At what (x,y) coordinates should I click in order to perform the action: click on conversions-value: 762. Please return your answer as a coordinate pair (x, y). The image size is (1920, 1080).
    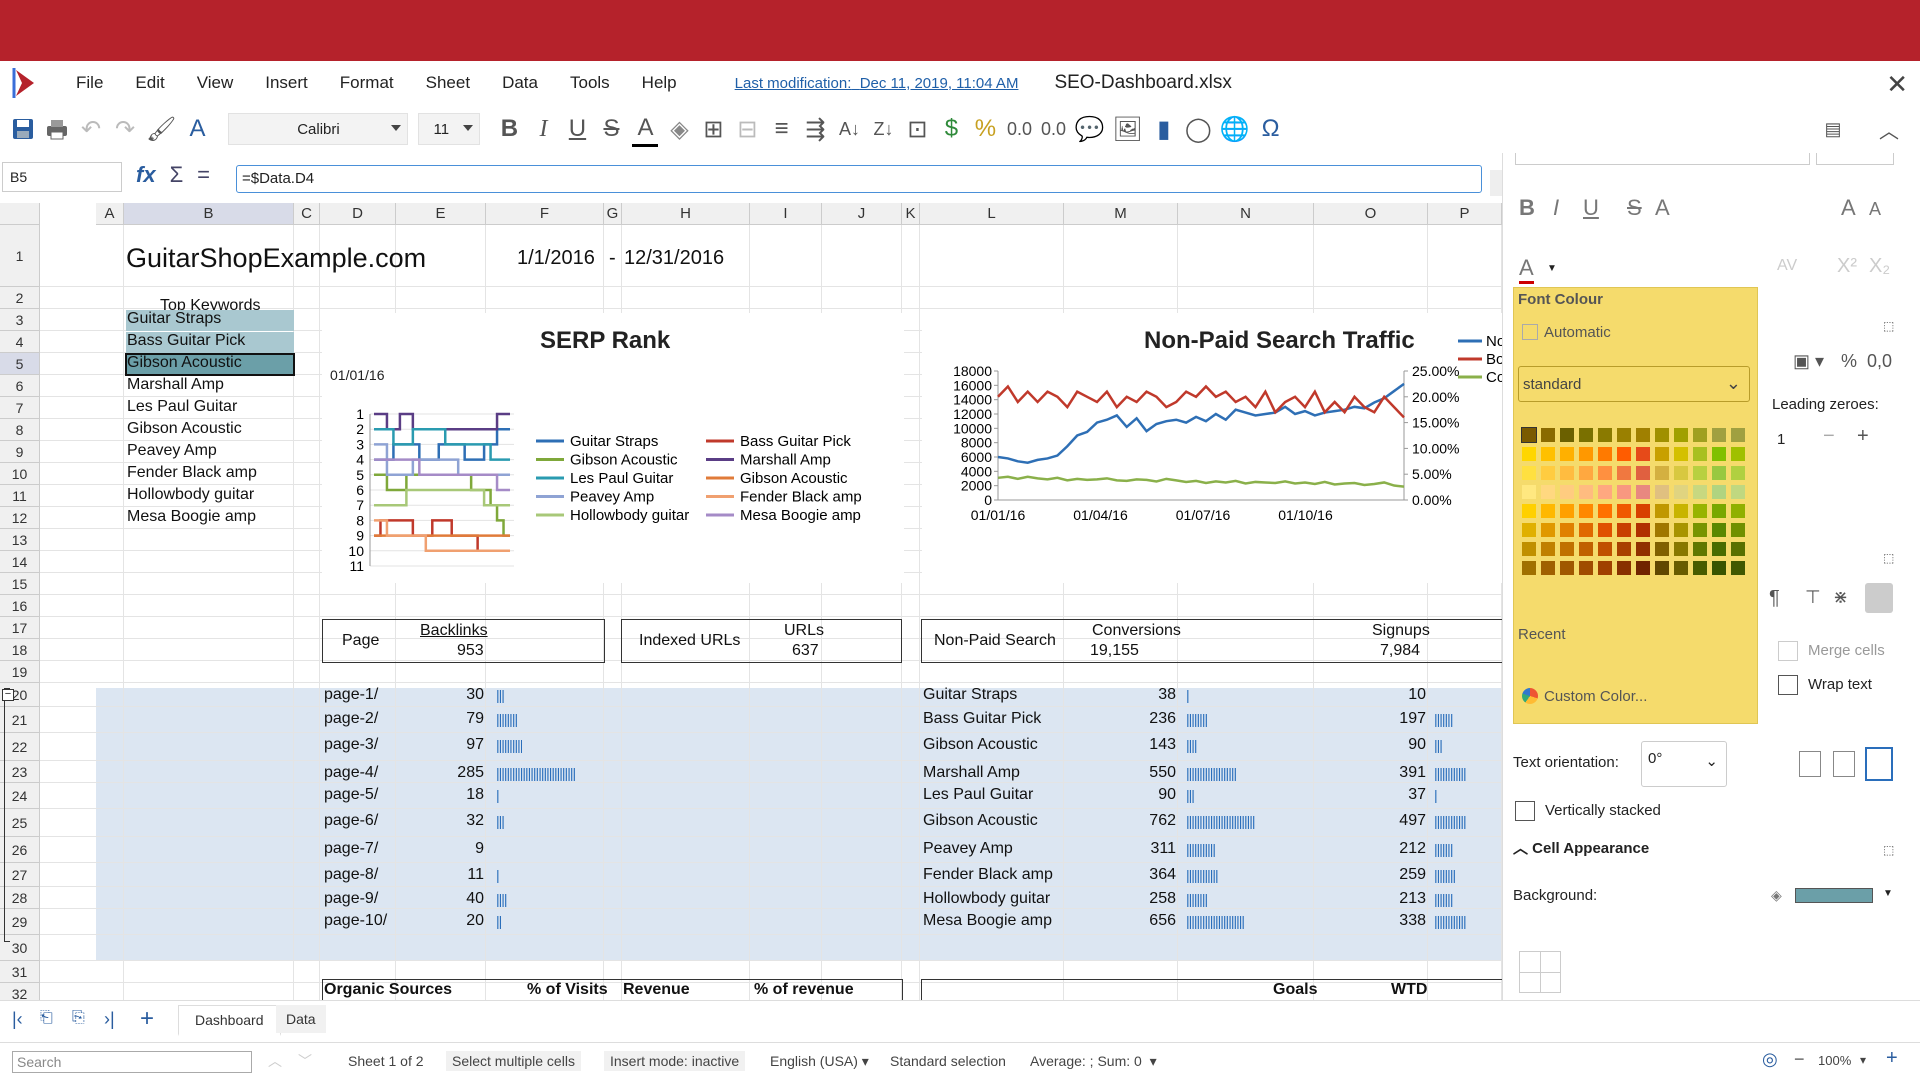
    Looking at the image, I should click on (1138, 821).